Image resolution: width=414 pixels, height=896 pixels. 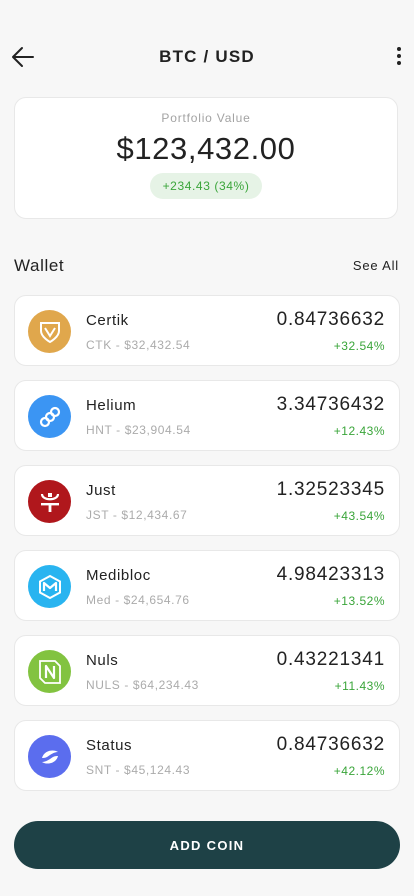 What do you see at coordinates (359, 771) in the screenshot?
I see `coin-change: +42.12%` at bounding box center [359, 771].